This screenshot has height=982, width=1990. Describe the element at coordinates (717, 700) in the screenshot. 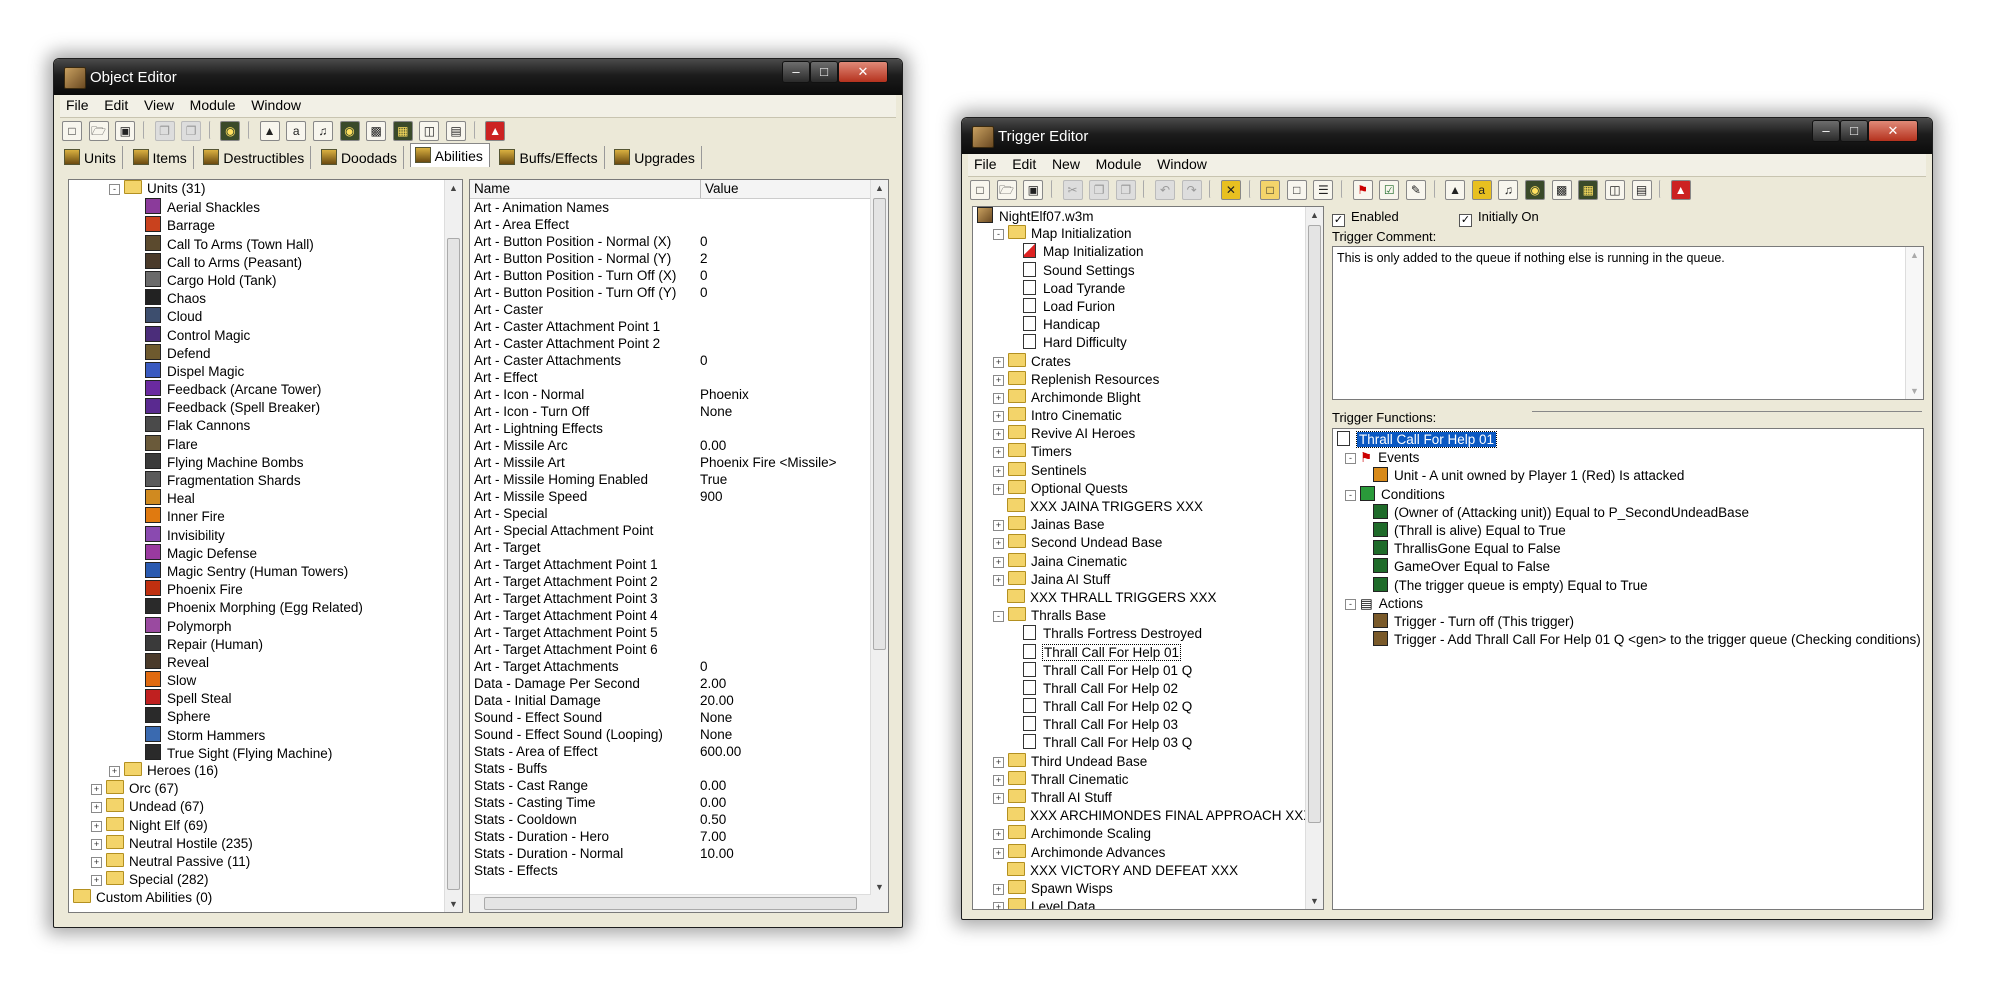

I see `field-value: 20.00` at that location.